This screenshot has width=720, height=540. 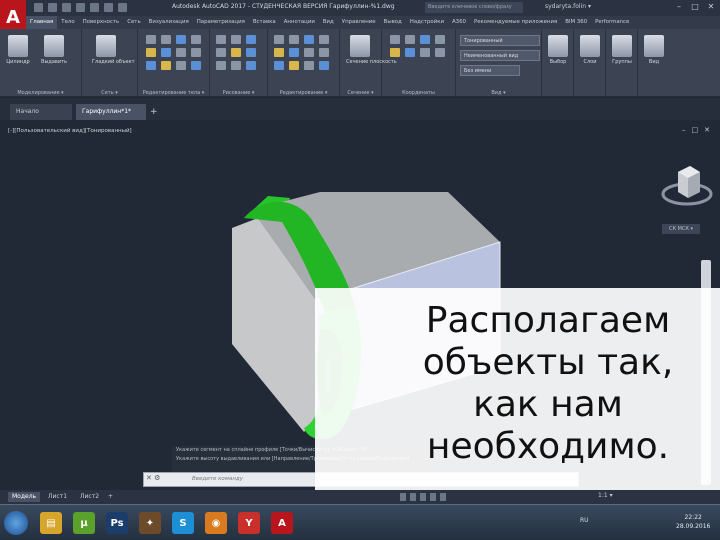 I want to click on select-button: Выбор, so click(x=558, y=50).